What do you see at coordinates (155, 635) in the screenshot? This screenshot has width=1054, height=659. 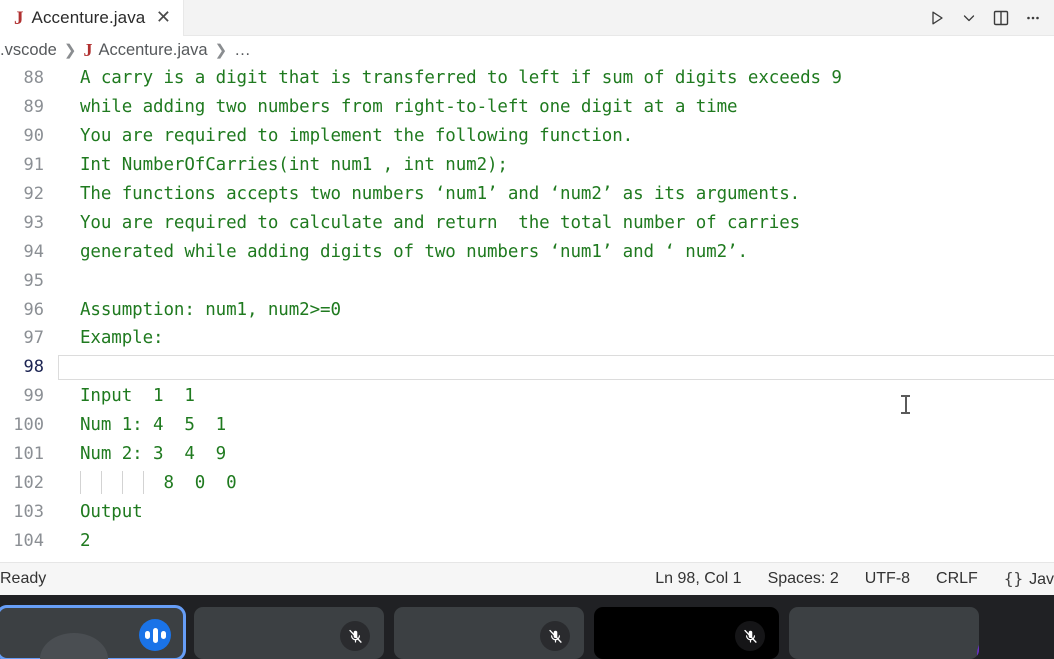 I see `audio-level-icon` at bounding box center [155, 635].